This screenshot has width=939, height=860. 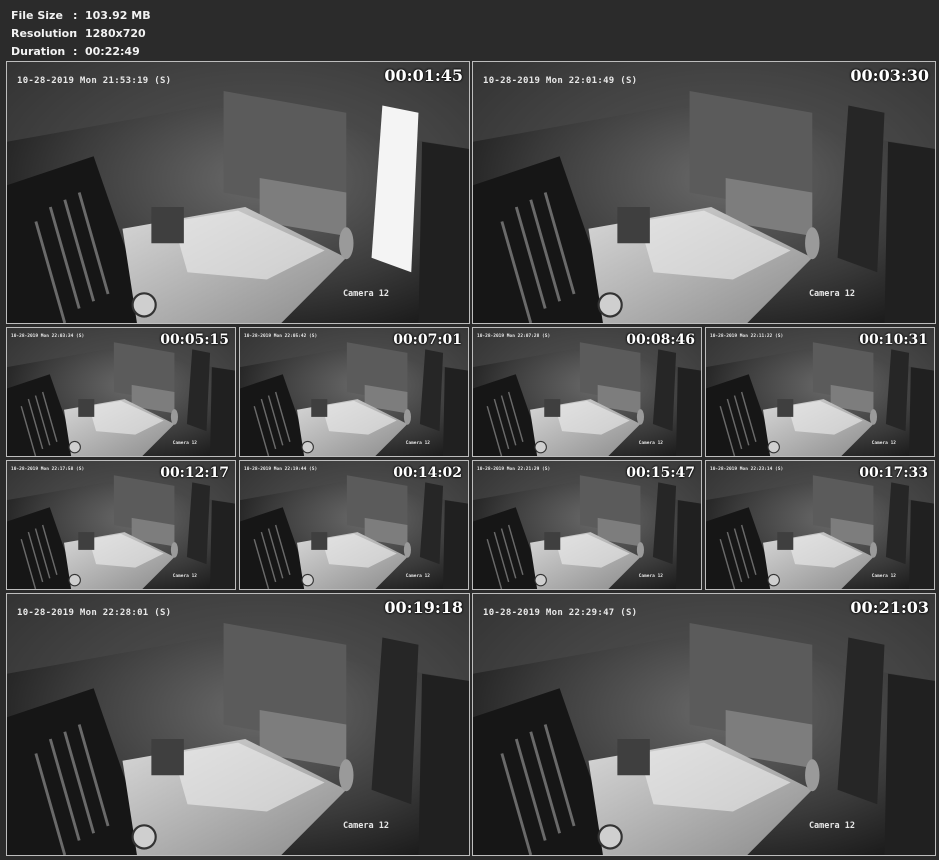 I want to click on thumbnail-timestamp: 00:03:30, so click(x=889, y=75).